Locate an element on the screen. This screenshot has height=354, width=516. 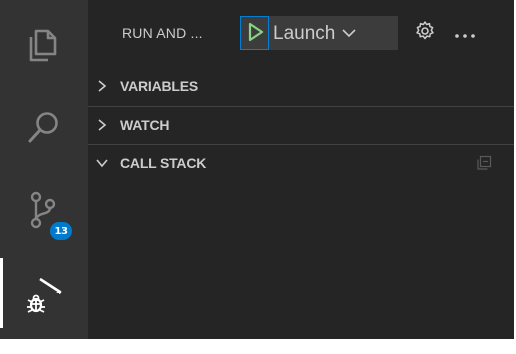
section-watch: WATCH is located at coordinates (301, 125).